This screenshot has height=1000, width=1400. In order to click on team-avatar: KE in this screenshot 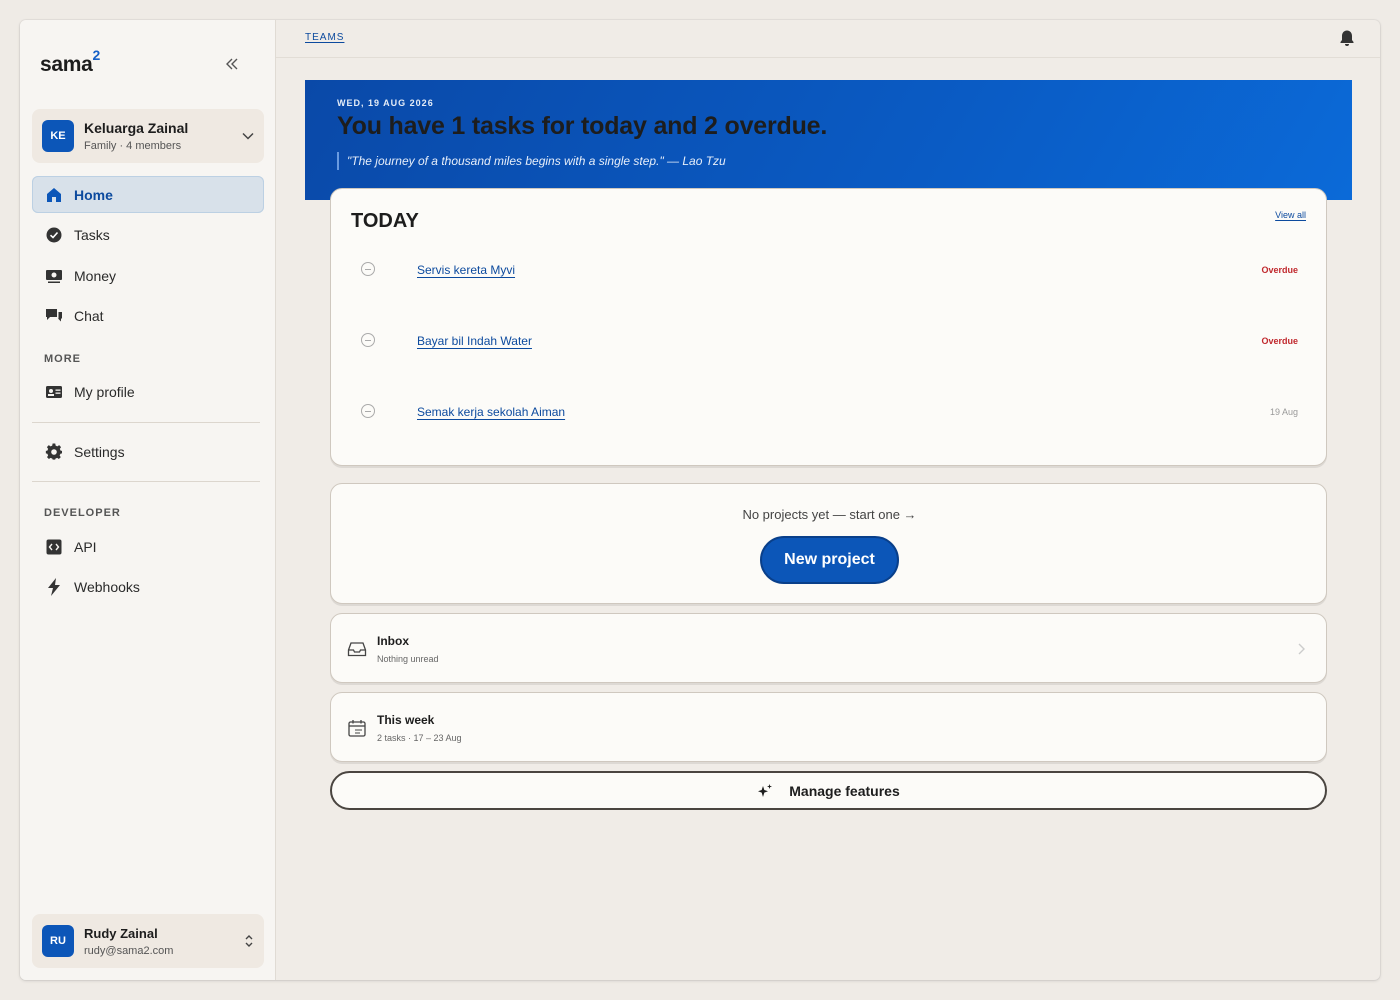, I will do `click(58, 136)`.